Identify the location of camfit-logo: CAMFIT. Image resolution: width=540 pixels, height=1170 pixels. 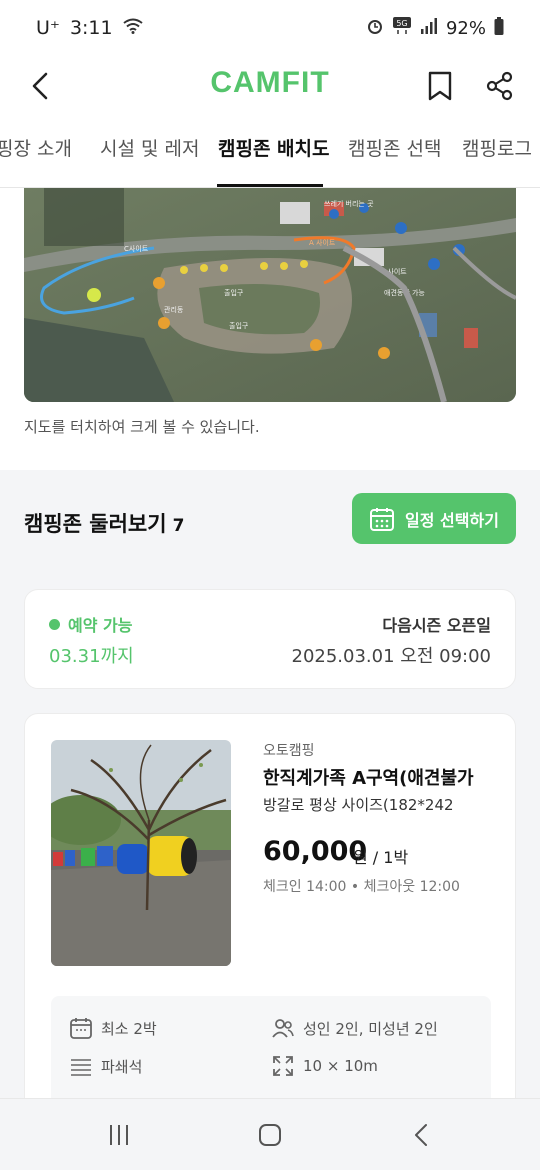
(270, 82).